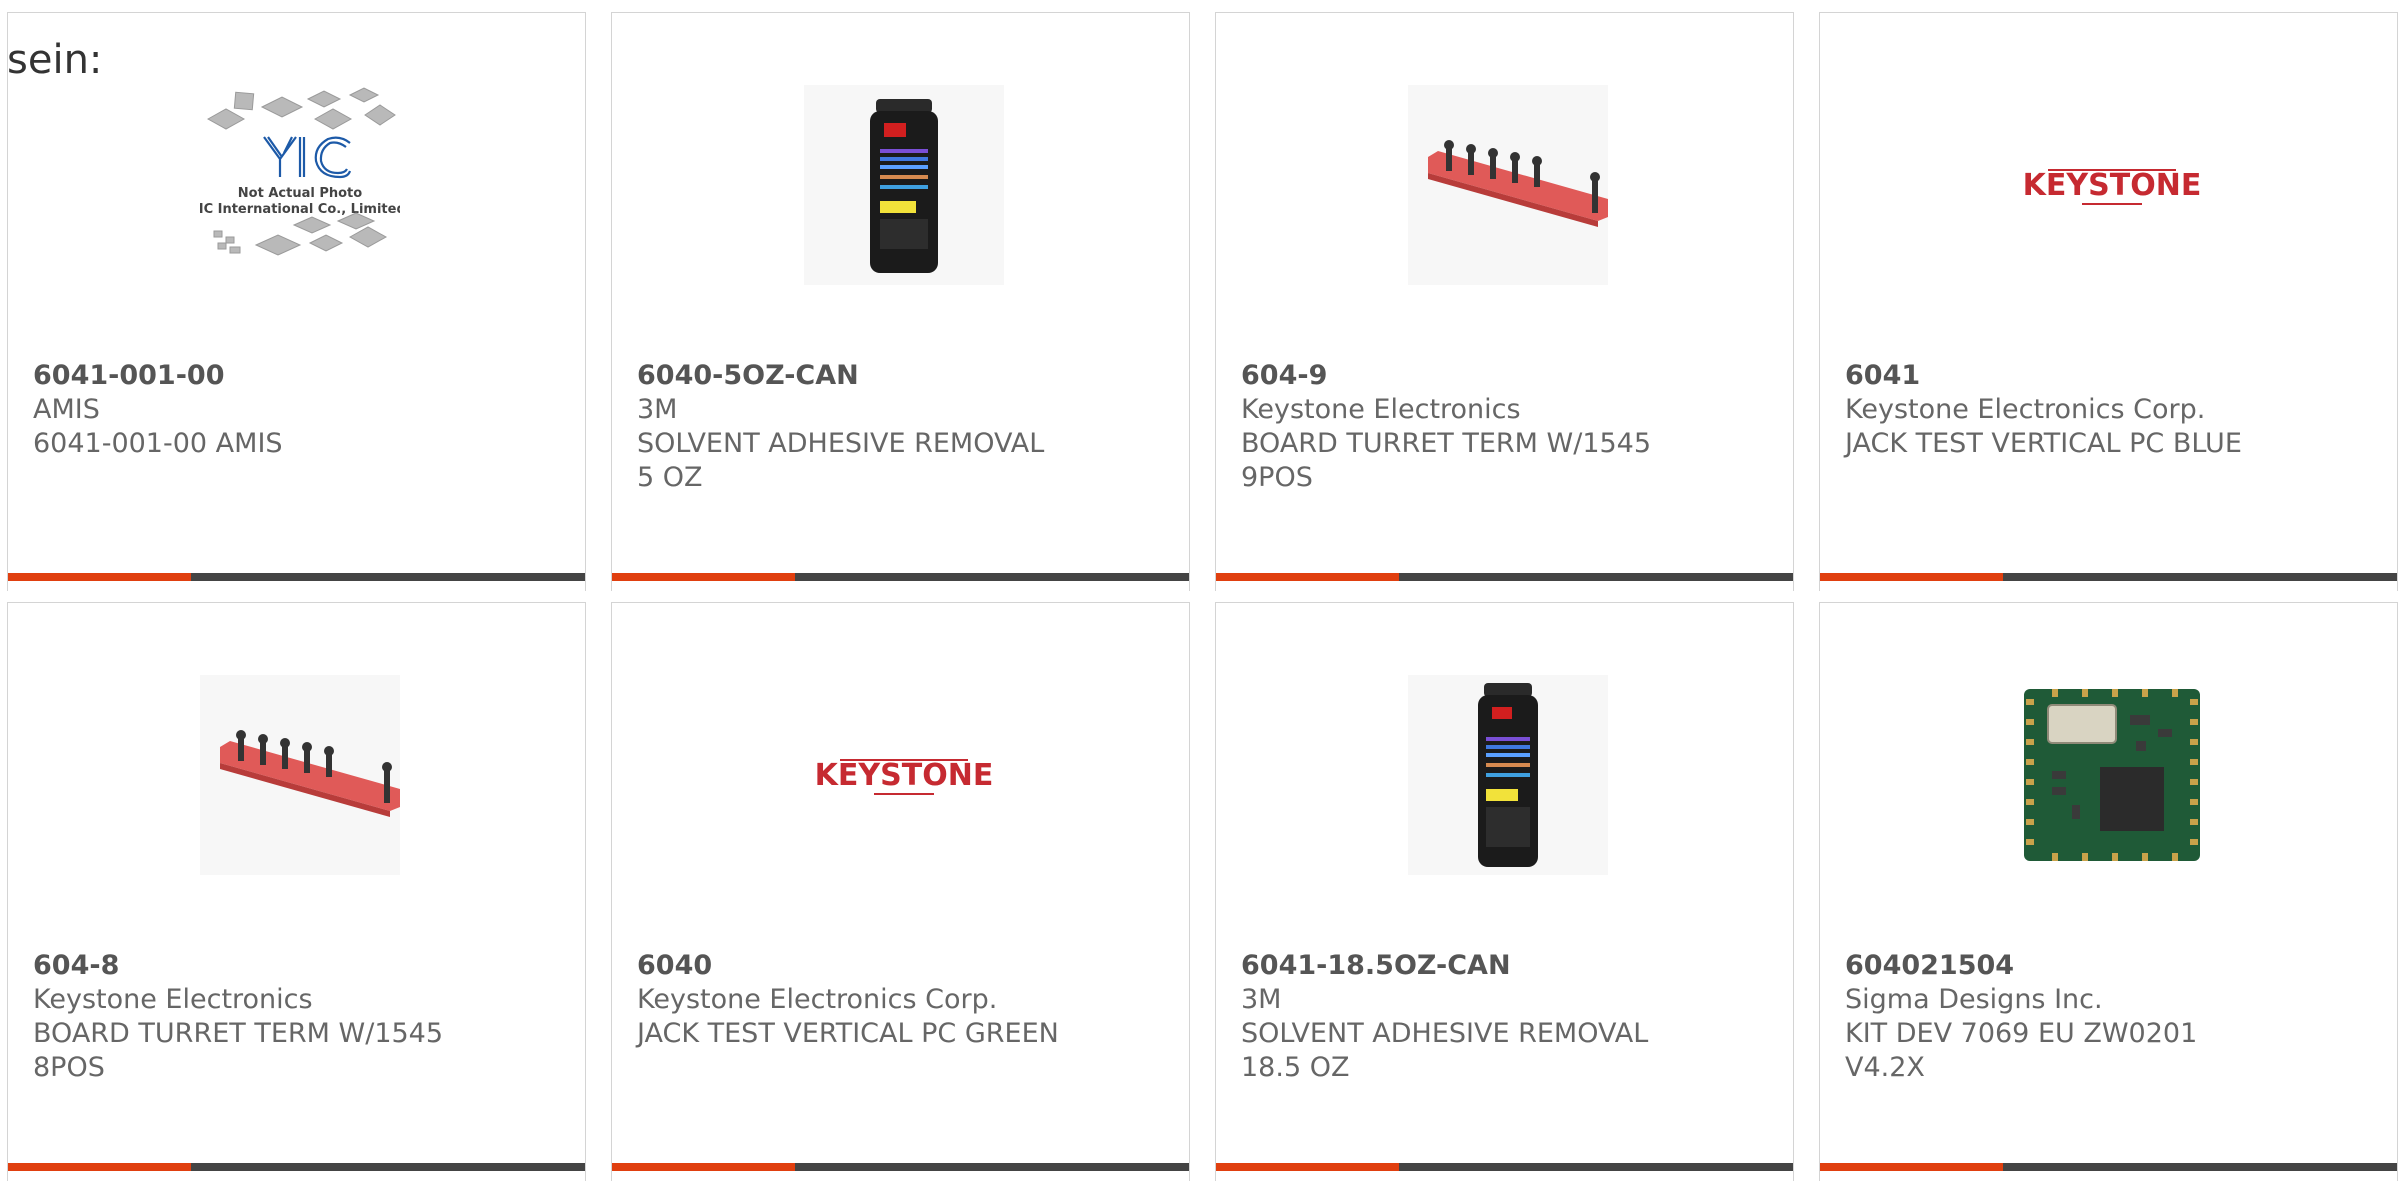  What do you see at coordinates (1504, 376) in the screenshot?
I see `part-number: 604-9` at bounding box center [1504, 376].